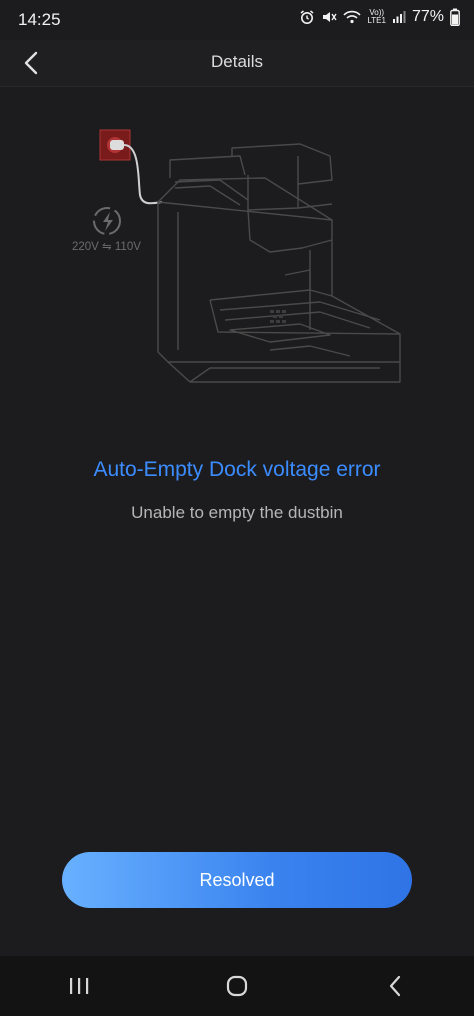  I want to click on home-icon, so click(237, 986).